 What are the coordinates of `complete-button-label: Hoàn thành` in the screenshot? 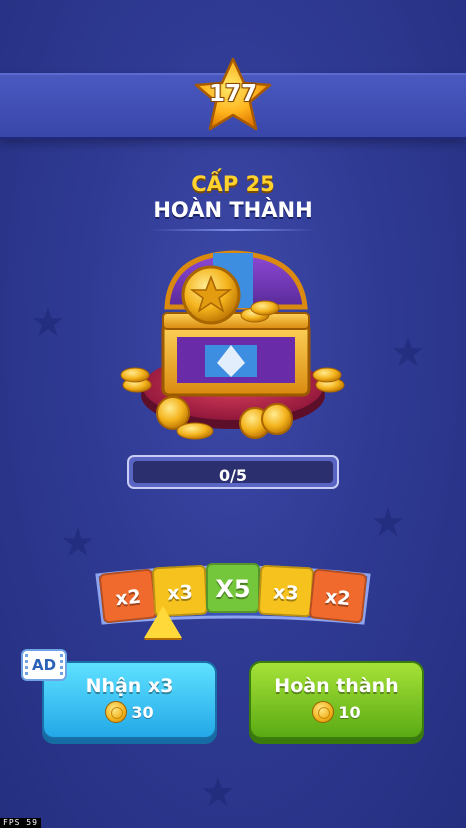 It's located at (336, 686).